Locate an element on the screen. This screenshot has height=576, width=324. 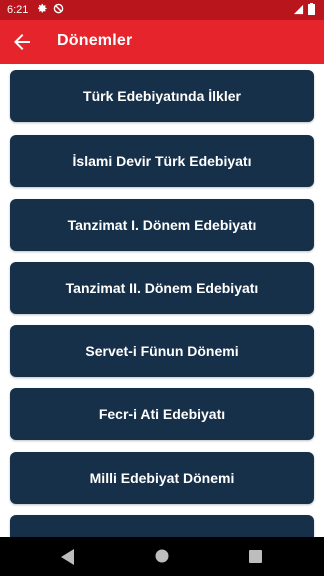
period-button-servet-i-funun: Servet-i Fünun Dönemi is located at coordinates (162, 351).